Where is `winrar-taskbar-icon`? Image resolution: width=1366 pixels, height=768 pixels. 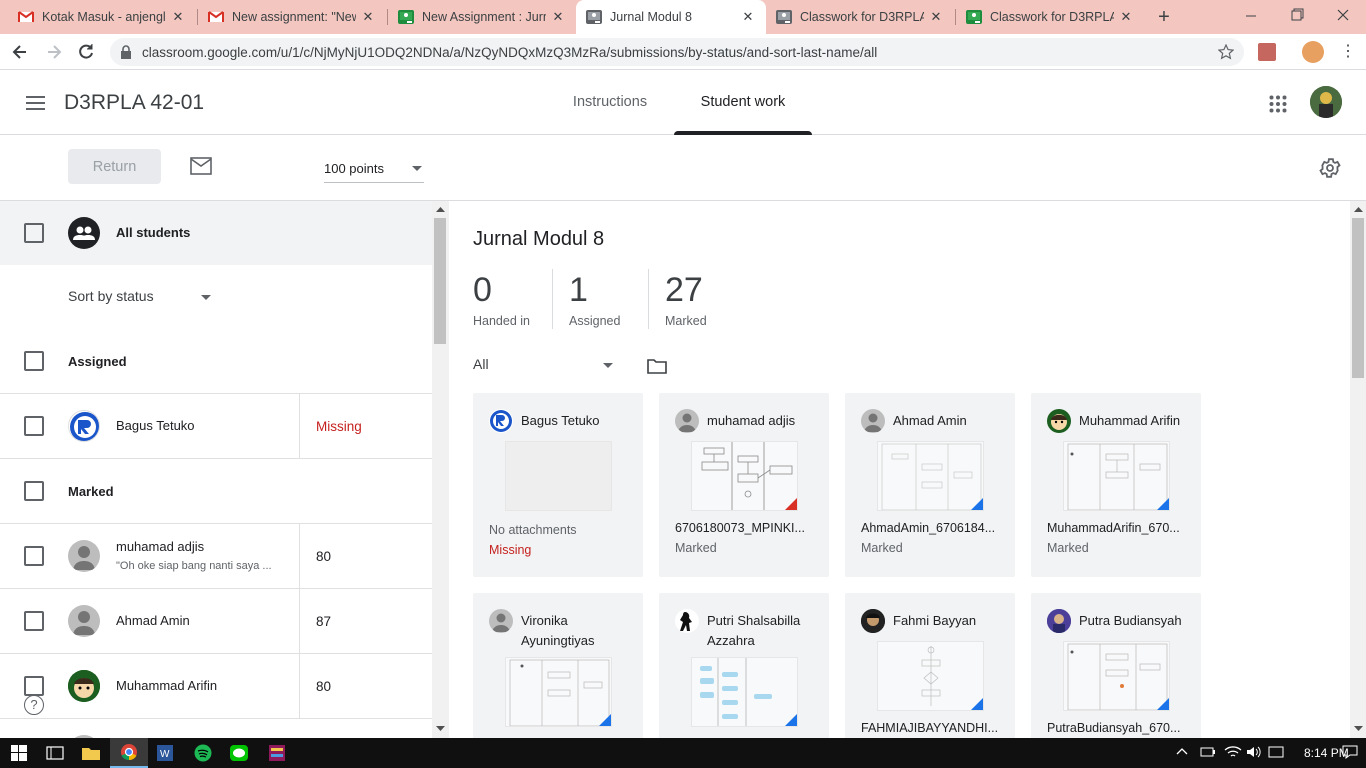 winrar-taskbar-icon is located at coordinates (277, 753).